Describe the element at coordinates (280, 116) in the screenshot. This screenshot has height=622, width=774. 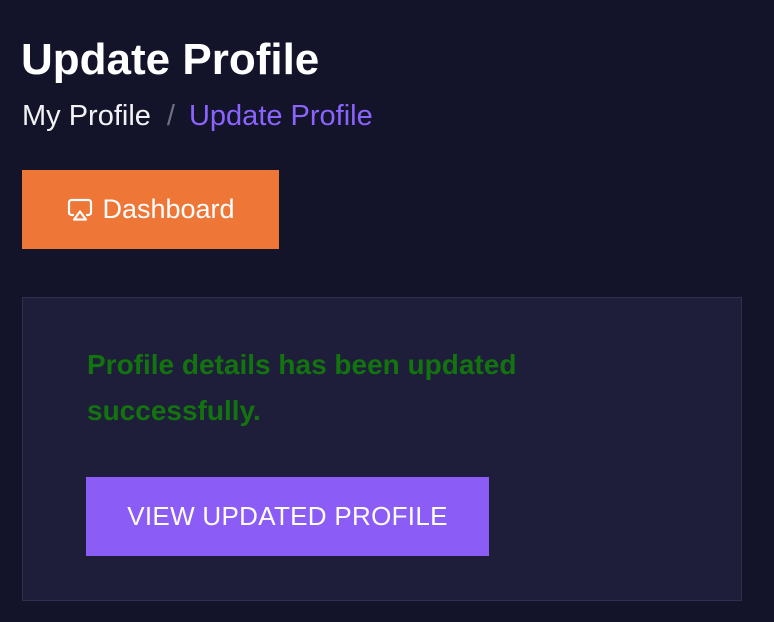
I see `breadcrumb-current: Update Profile` at that location.